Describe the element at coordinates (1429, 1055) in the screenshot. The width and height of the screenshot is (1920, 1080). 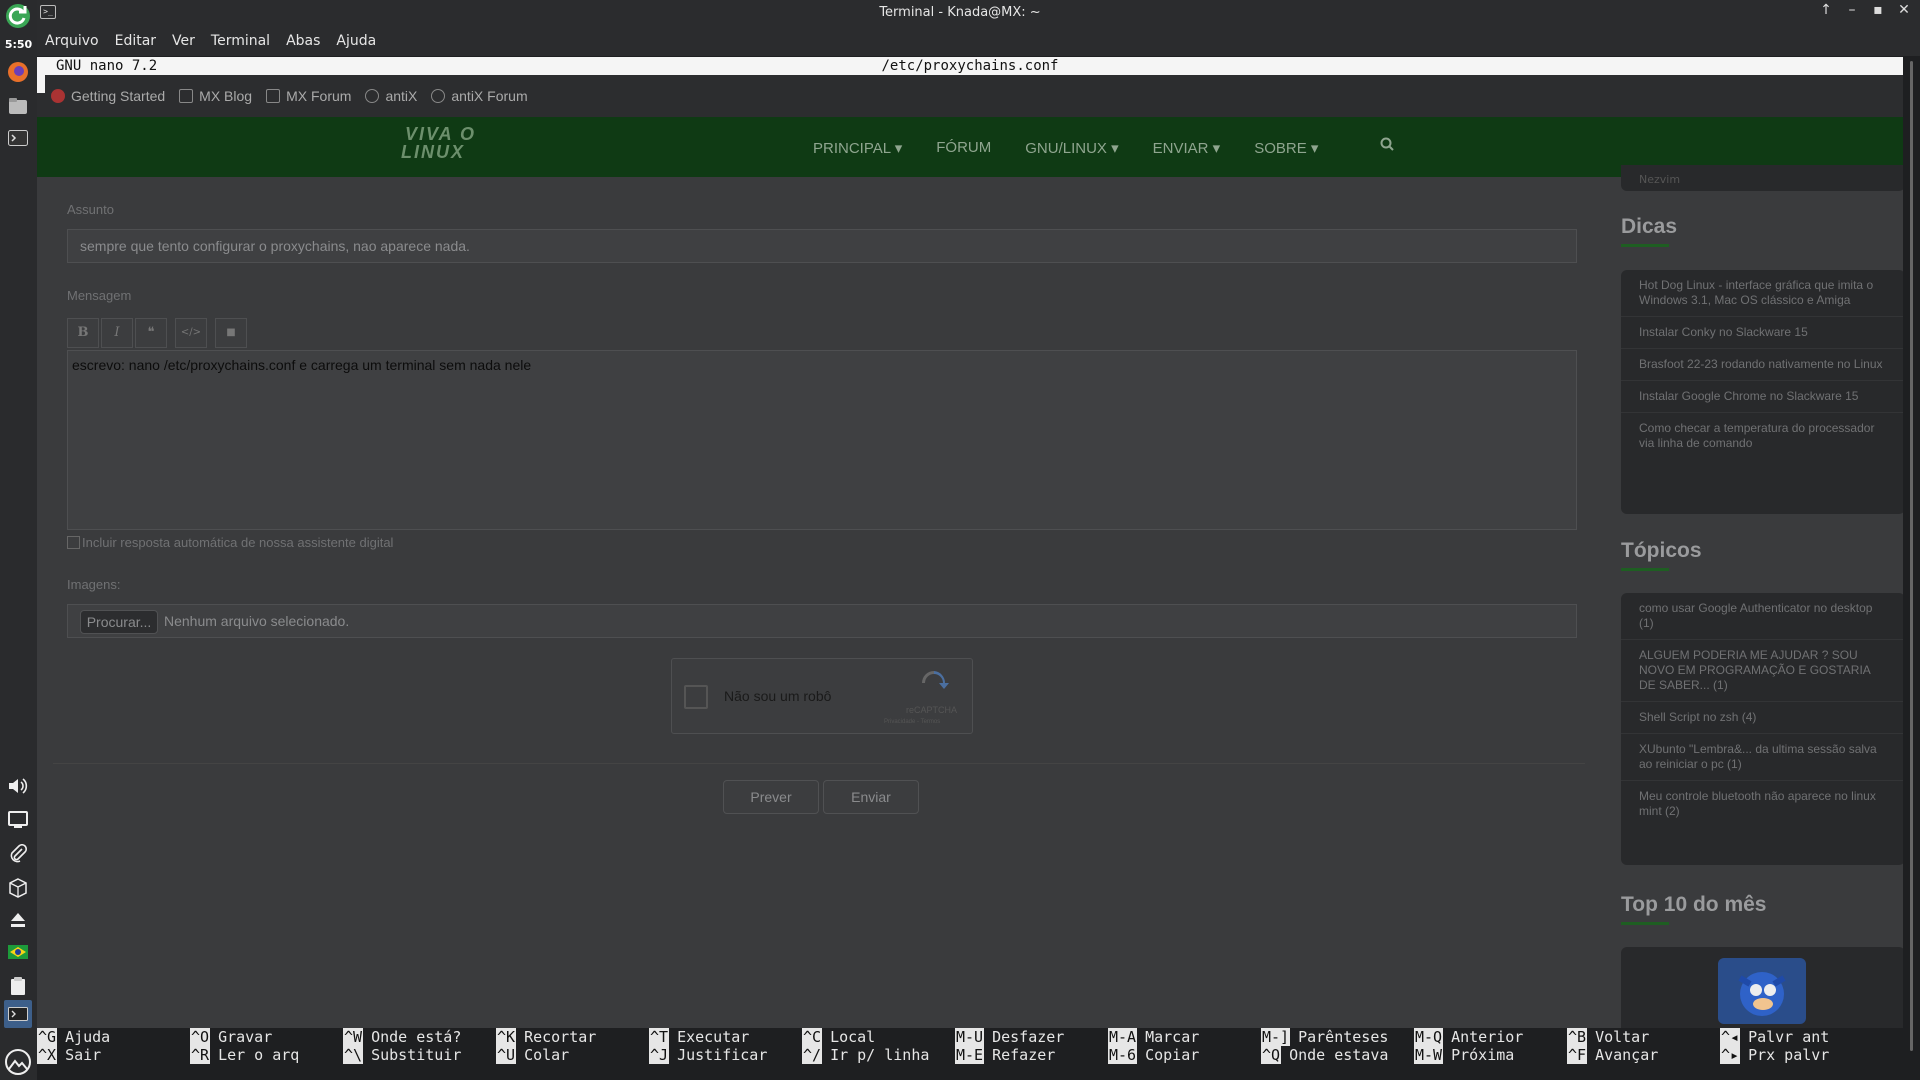
I see `shortcut-key: M-W` at that location.